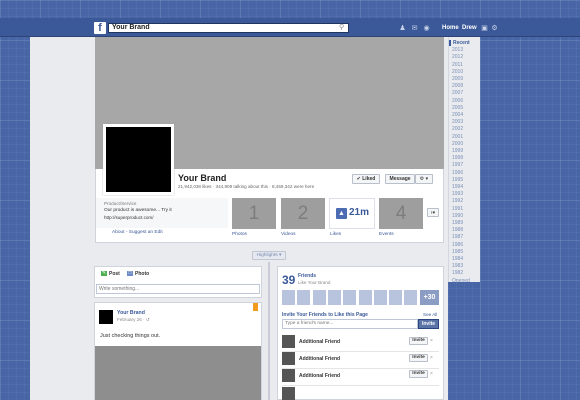  I want to click on timeline-year-link: 1989, so click(457, 223).